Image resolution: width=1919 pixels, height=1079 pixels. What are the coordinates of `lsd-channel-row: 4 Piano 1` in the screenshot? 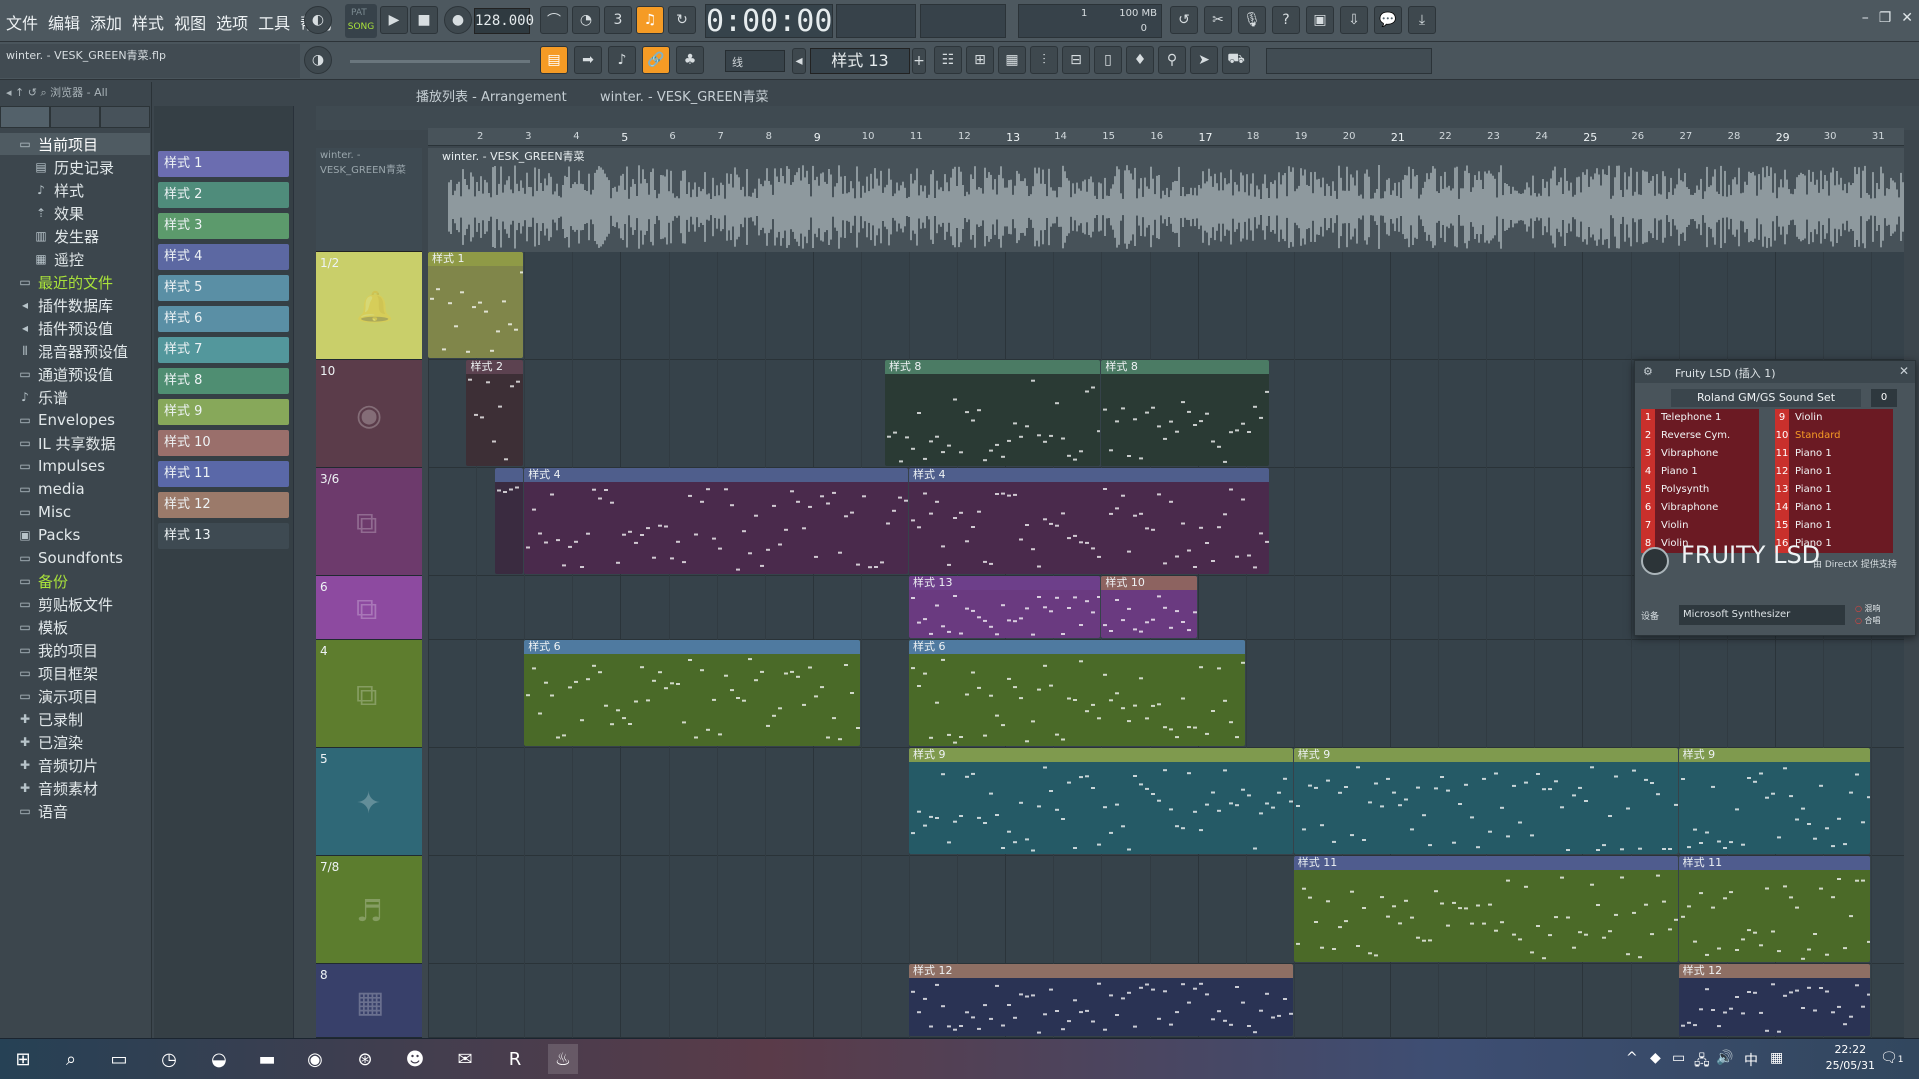 It's located at (1700, 472).